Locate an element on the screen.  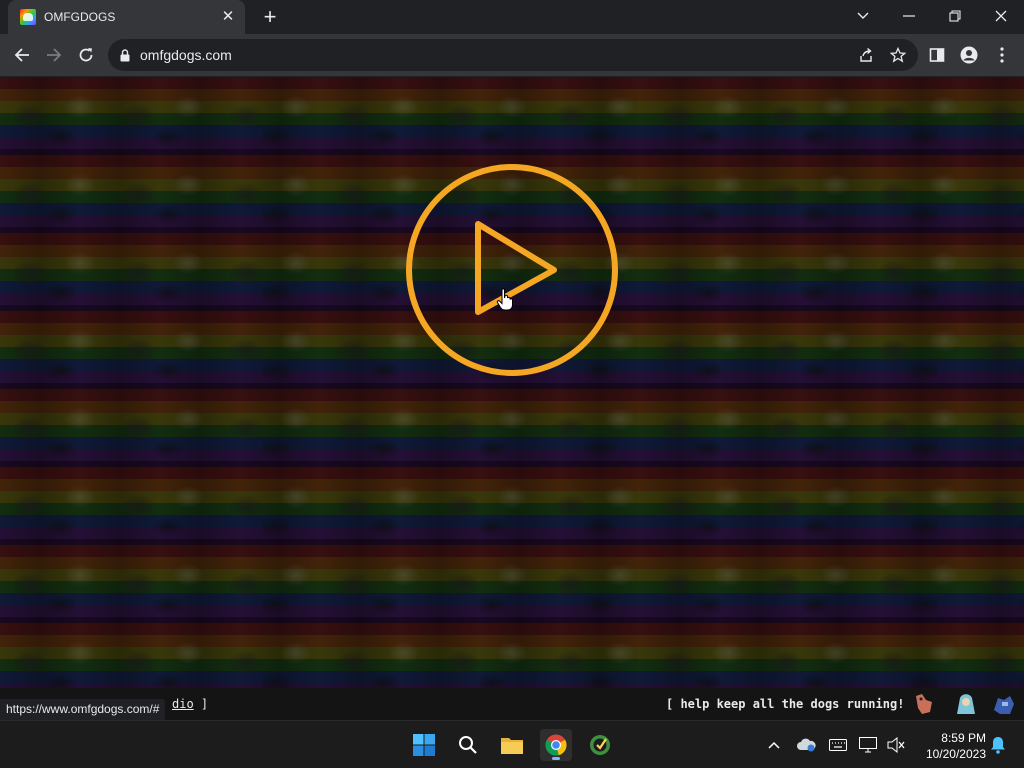
new-tab-button: + is located at coordinates (270, 17).